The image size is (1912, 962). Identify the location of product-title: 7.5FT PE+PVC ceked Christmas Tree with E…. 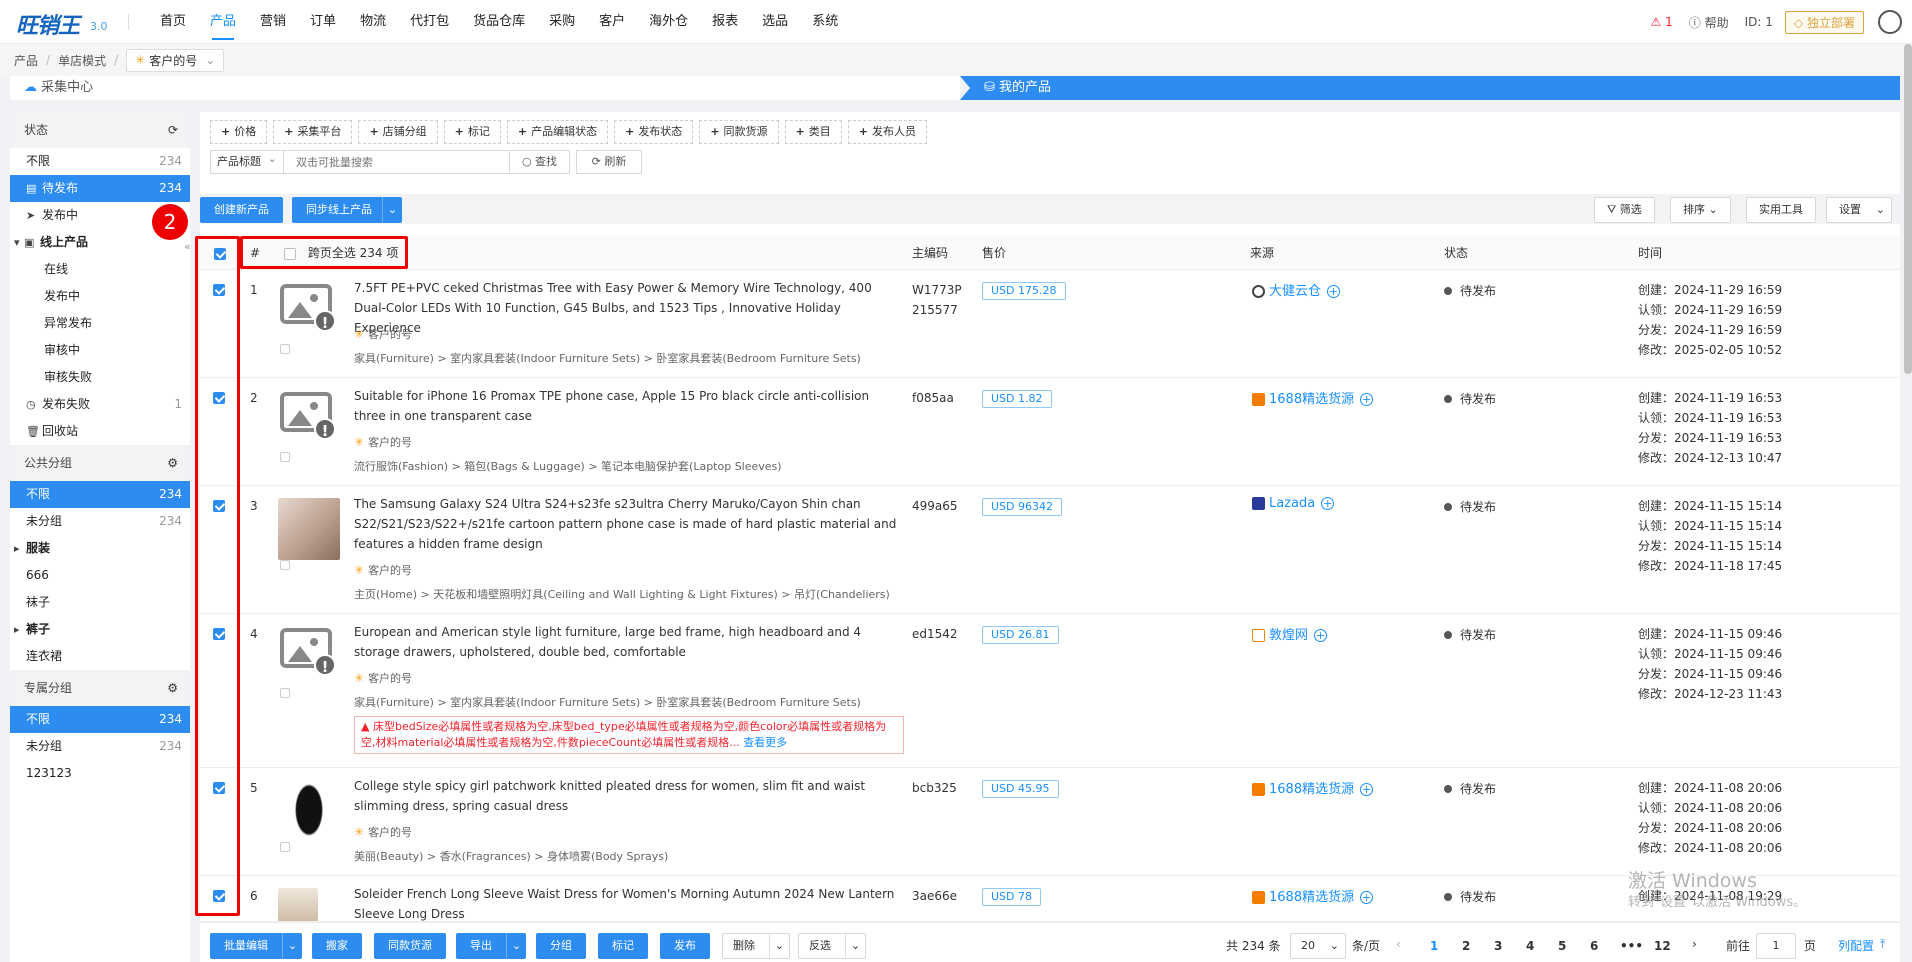
(628, 308).